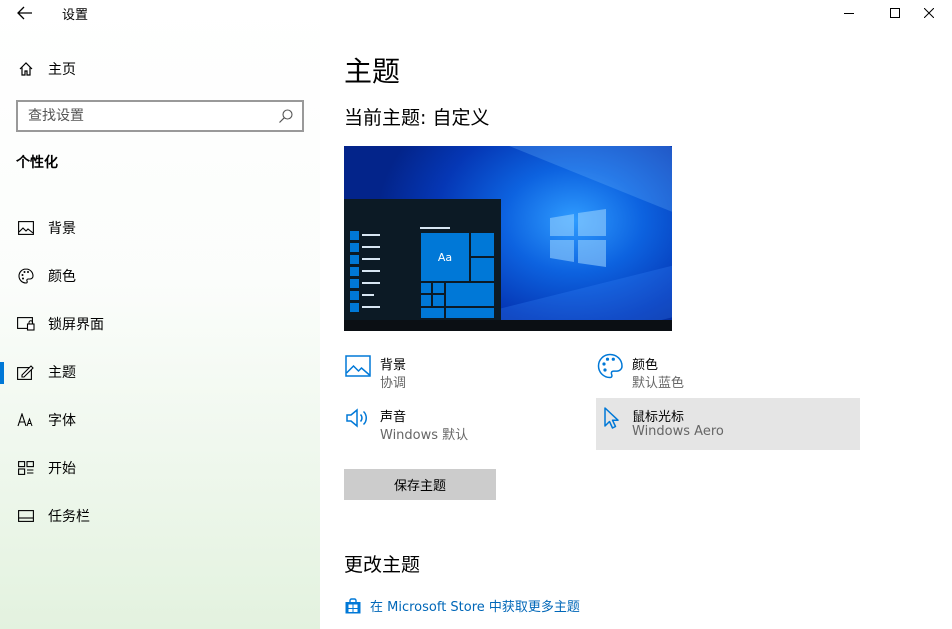 The image size is (952, 629). What do you see at coordinates (420, 484) in the screenshot?
I see `save-theme-button: 保存主题` at bounding box center [420, 484].